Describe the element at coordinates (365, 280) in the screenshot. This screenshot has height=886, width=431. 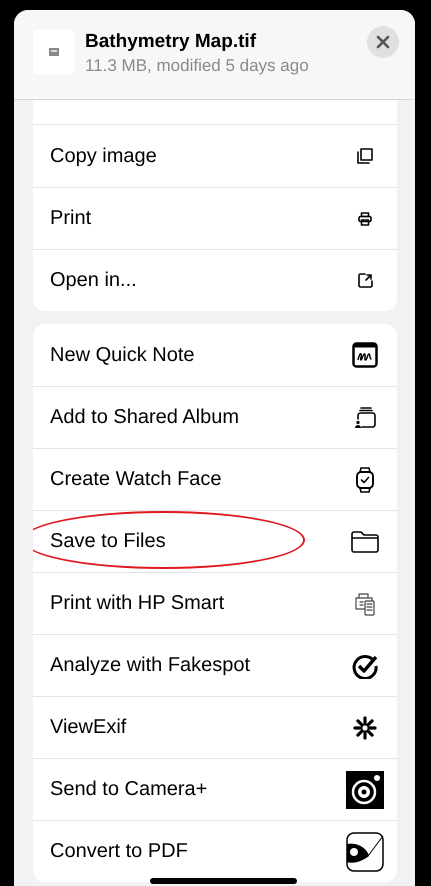
I see `external-link-icon` at that location.